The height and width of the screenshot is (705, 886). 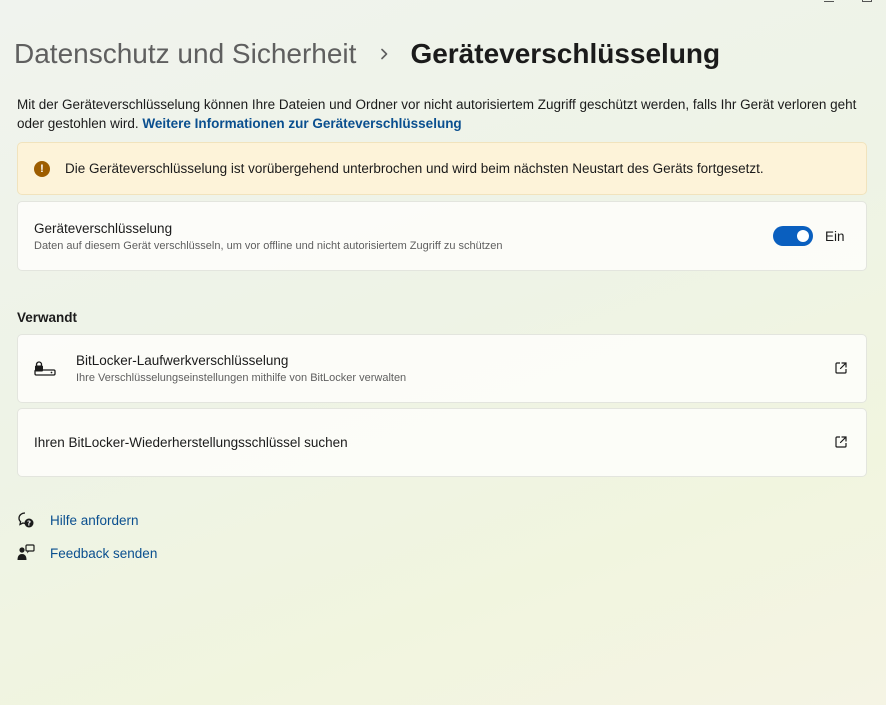 I want to click on device-encryption-toggle, so click(x=793, y=236).